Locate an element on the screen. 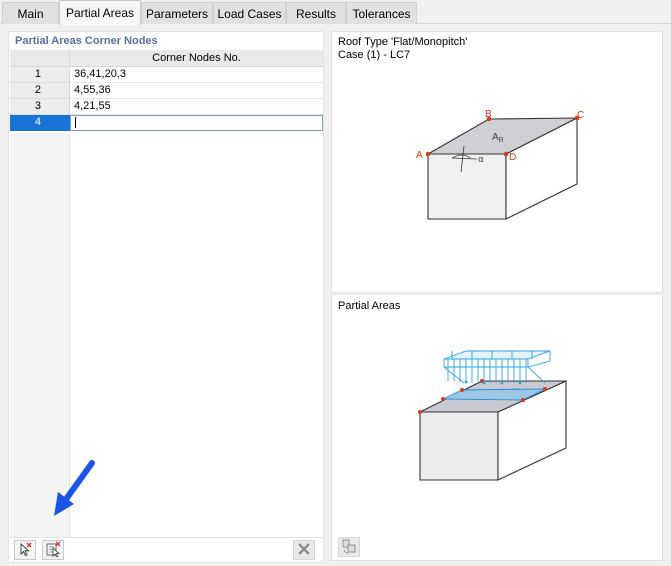 This screenshot has height=566, width=671. delete-row-button is located at coordinates (304, 550).